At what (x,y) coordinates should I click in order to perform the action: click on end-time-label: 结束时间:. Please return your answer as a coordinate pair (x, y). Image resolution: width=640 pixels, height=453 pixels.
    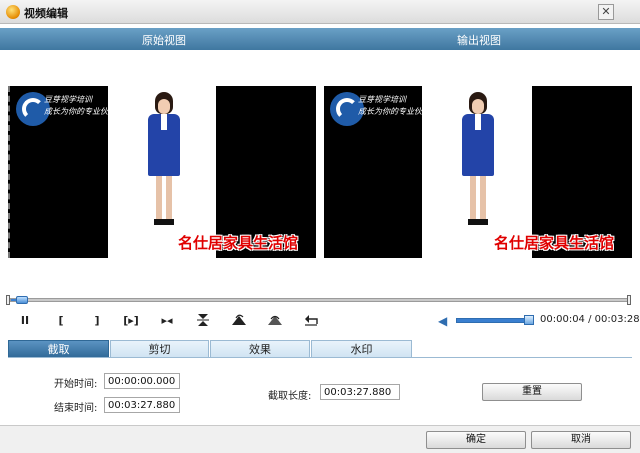
    Looking at the image, I should click on (76, 408).